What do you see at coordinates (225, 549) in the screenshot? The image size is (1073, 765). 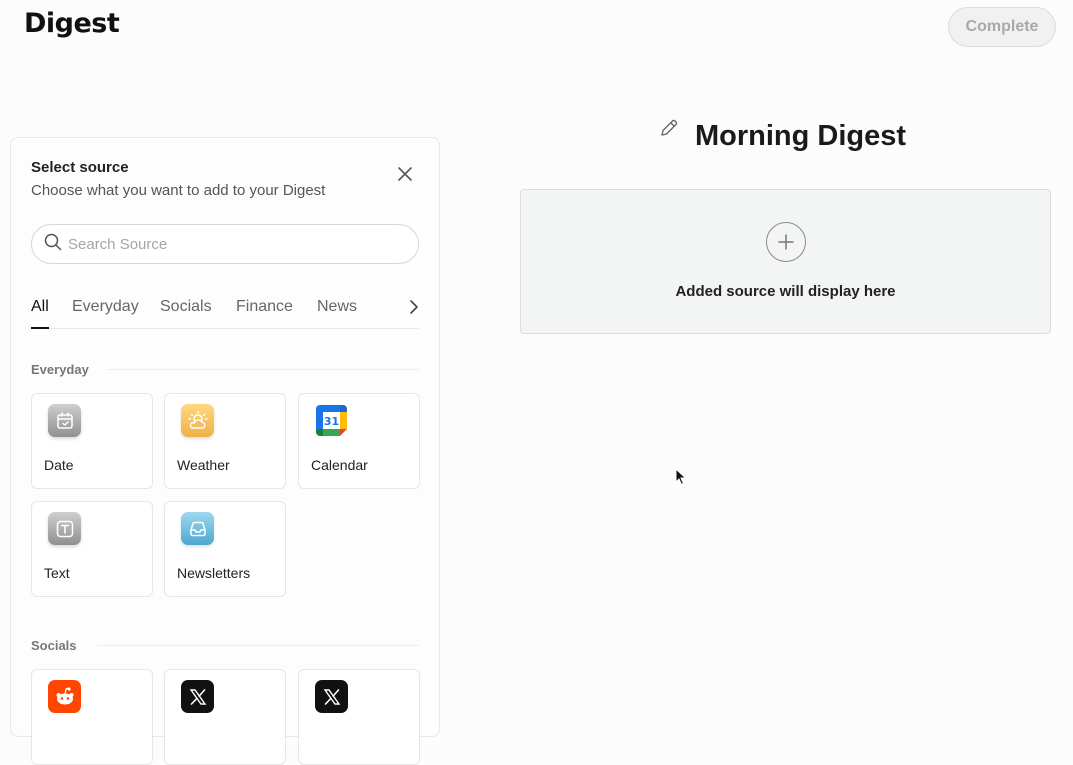 I see `source-card-newsletters: Newsletters` at bounding box center [225, 549].